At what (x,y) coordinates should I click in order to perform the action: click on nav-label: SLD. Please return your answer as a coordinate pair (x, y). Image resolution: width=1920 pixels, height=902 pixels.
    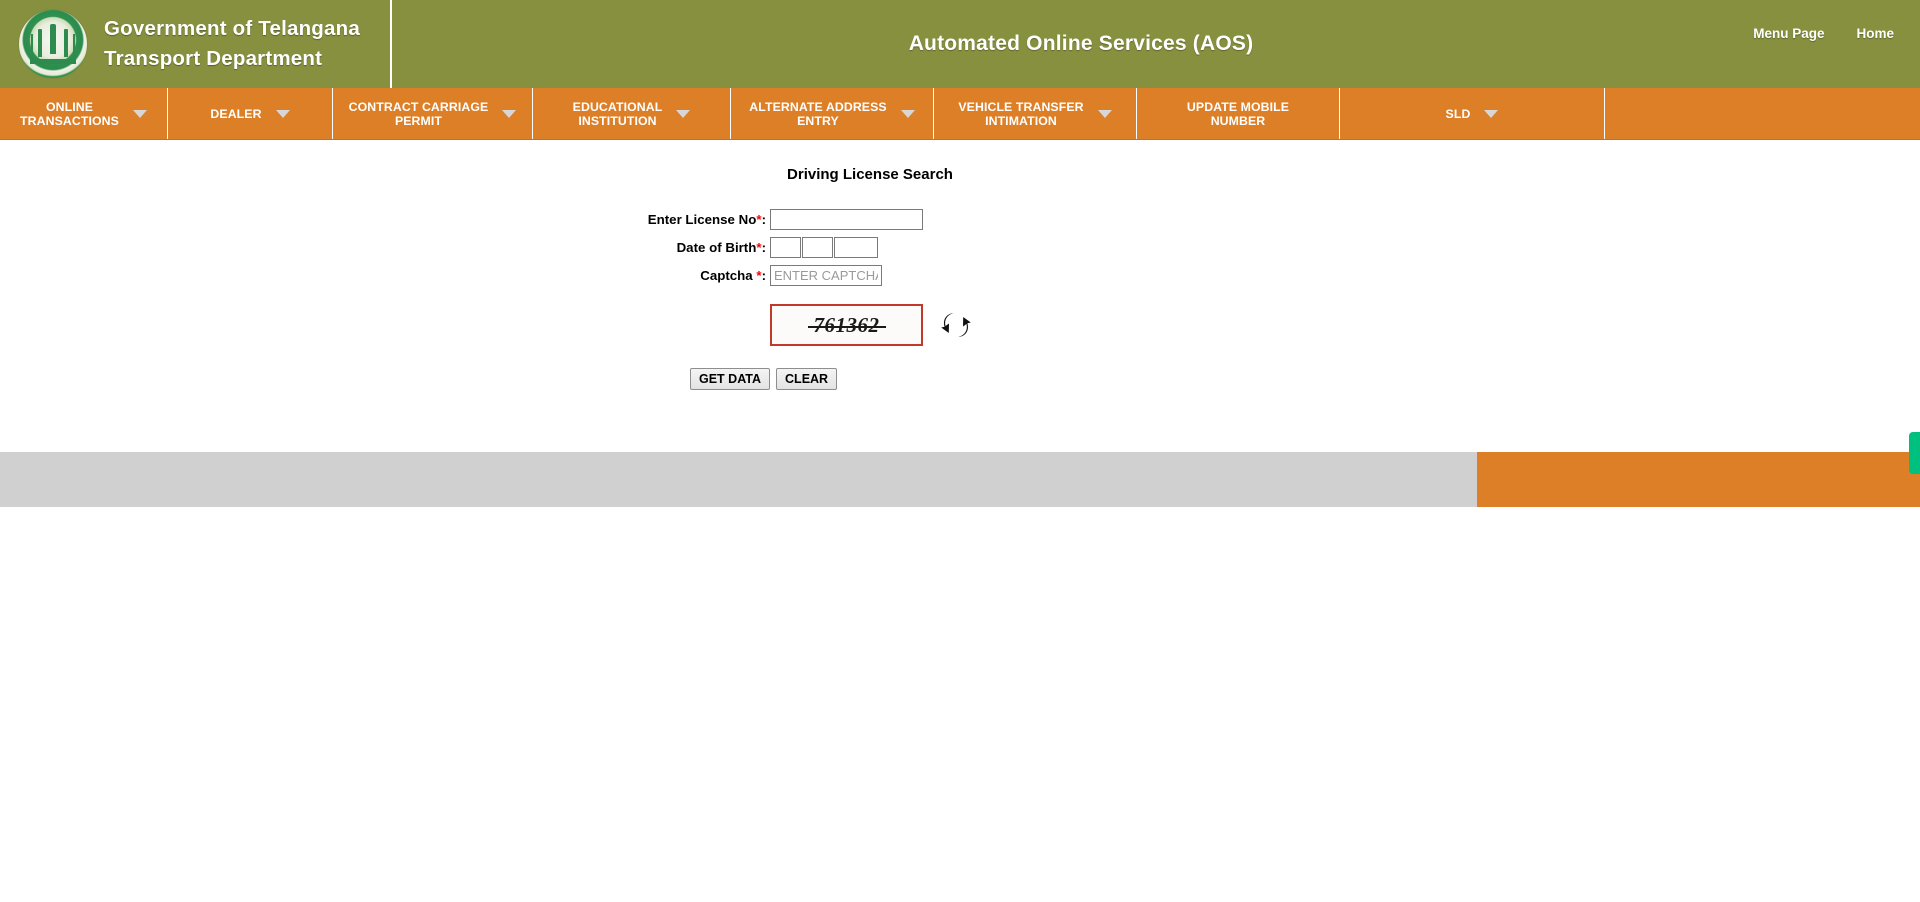
    Looking at the image, I should click on (1458, 113).